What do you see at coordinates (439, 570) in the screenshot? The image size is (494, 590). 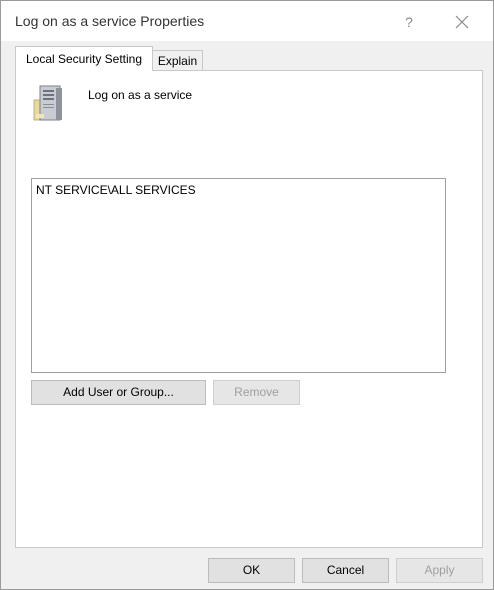 I see `apply-button: Apply` at bounding box center [439, 570].